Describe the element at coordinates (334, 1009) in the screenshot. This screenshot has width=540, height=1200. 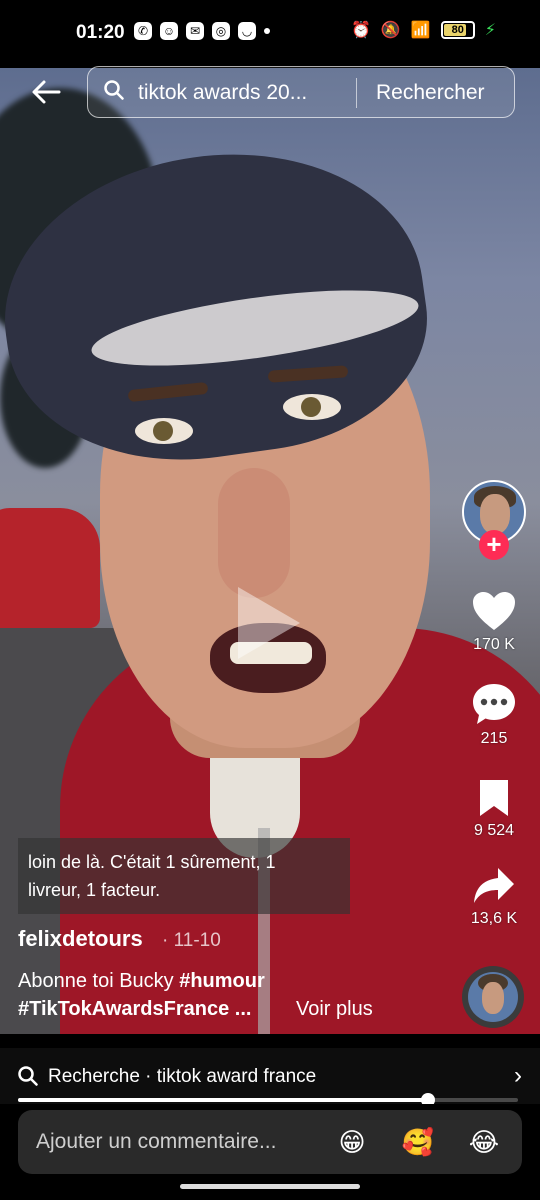
I see `see-more-button: Voir plus` at that location.